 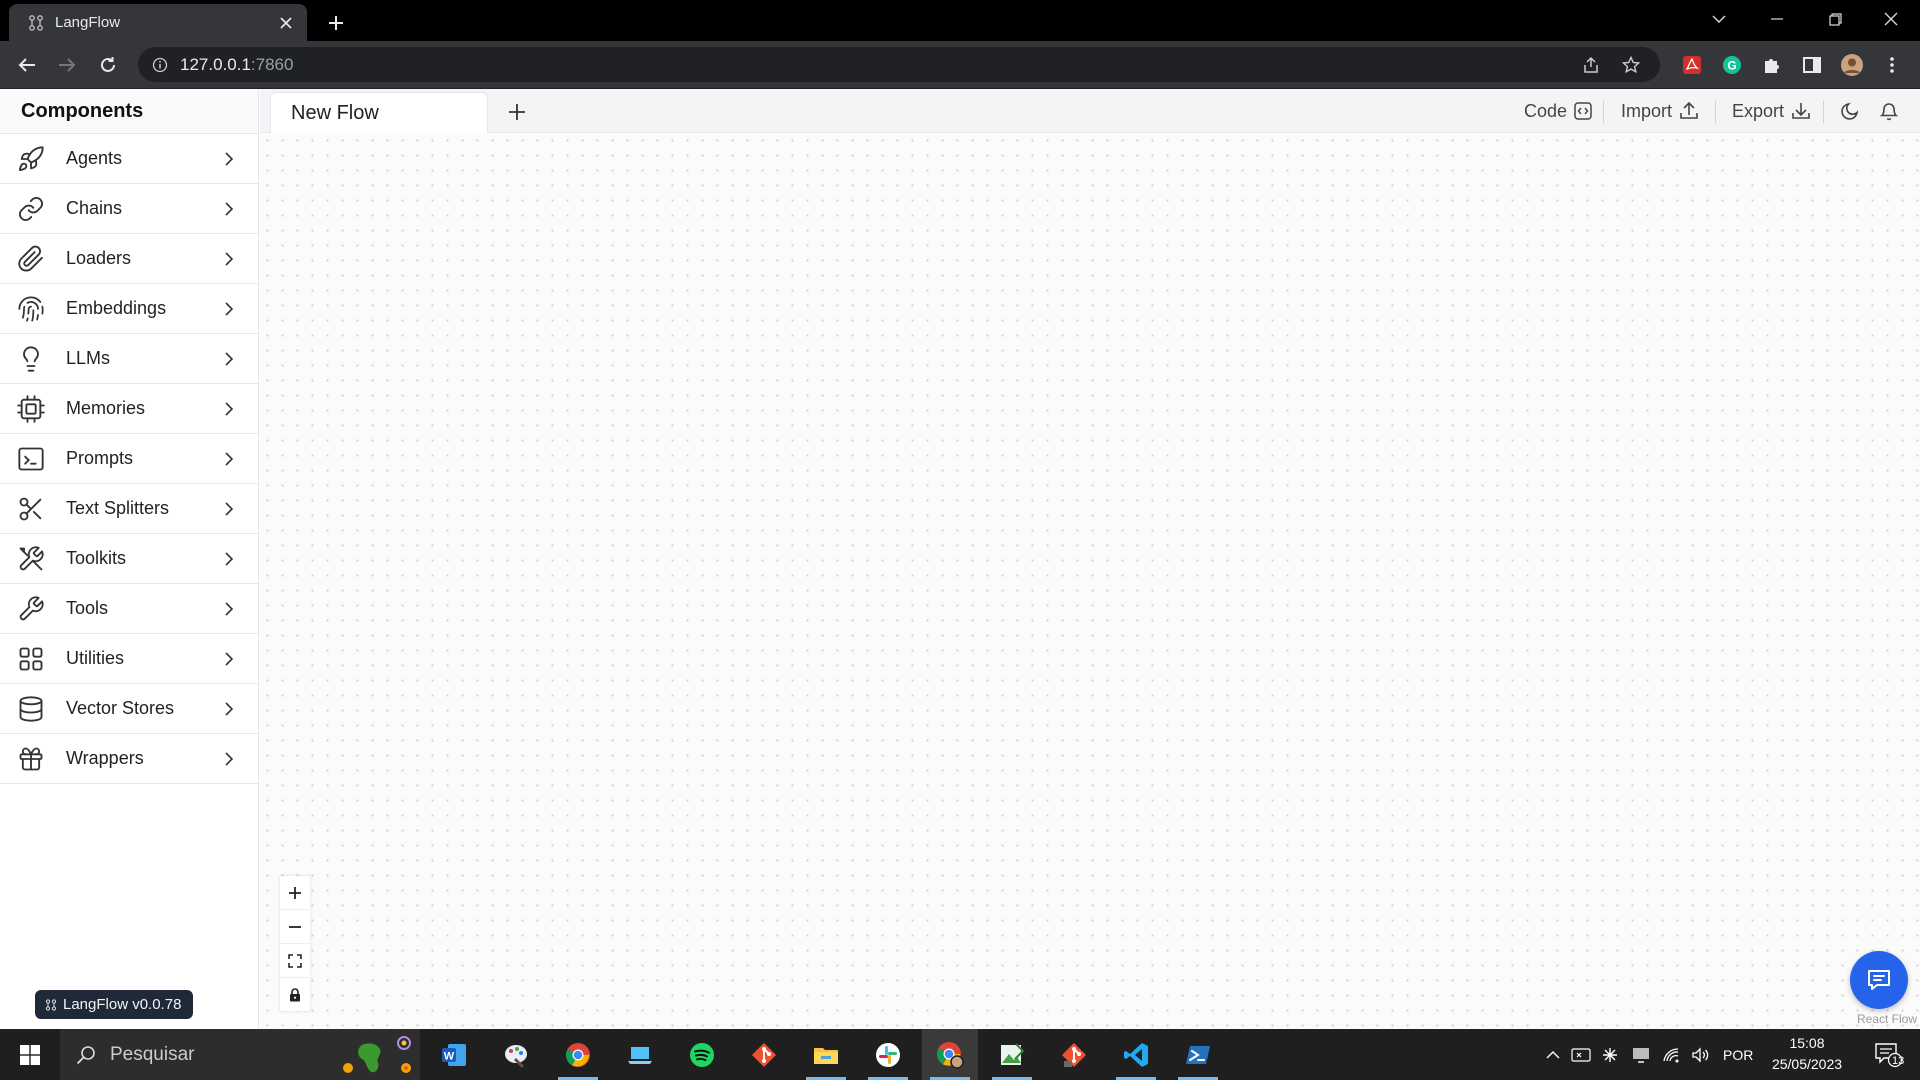 What do you see at coordinates (1898, 1061) in the screenshot?
I see `notification-count: 13` at bounding box center [1898, 1061].